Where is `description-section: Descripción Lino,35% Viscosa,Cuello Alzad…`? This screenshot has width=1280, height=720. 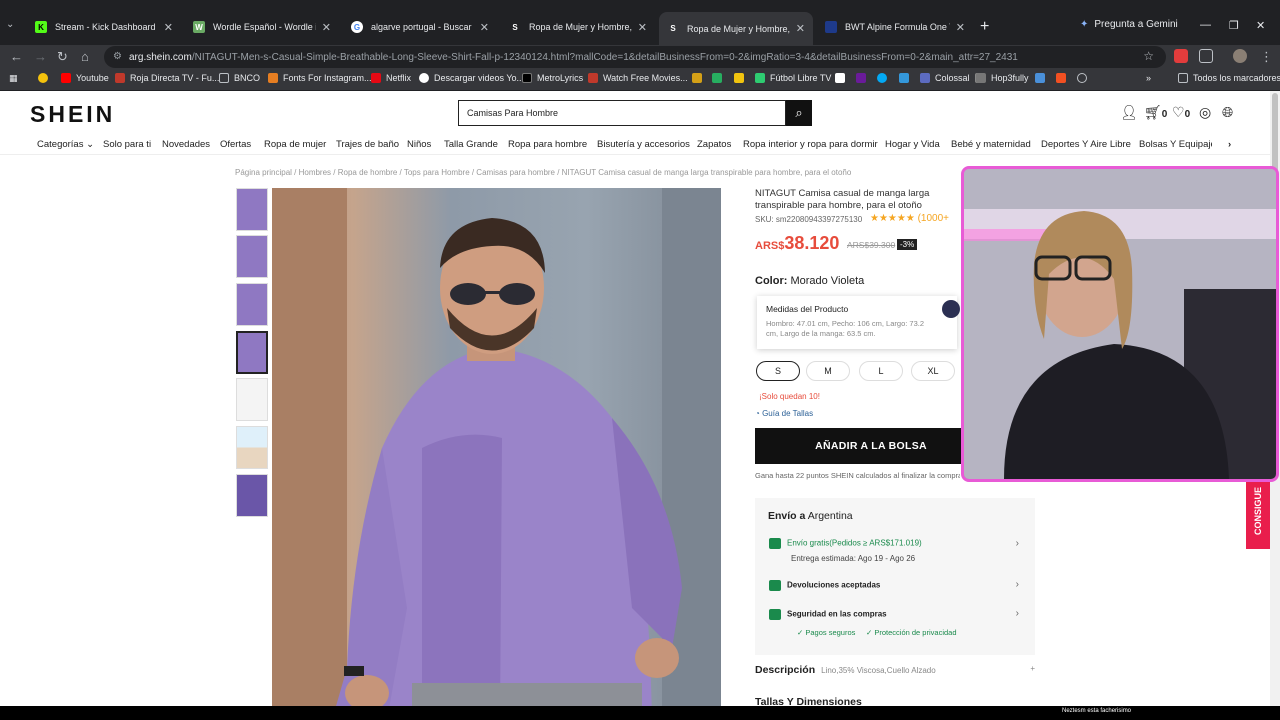
description-section: Descripción Lino,35% Viscosa,Cuello Alzad… is located at coordinates (895, 670).